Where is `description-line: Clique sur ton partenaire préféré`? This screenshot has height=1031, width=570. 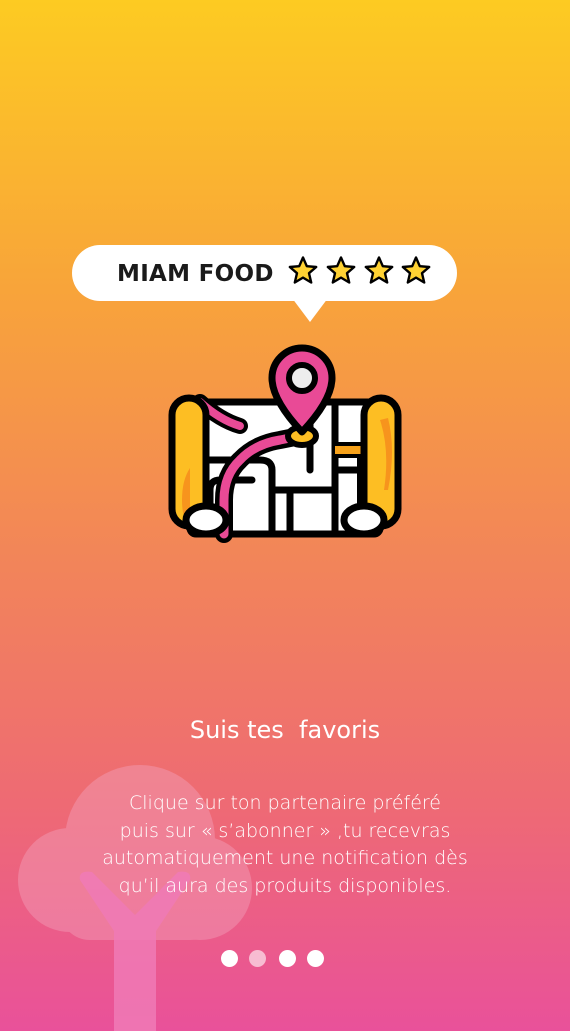 description-line: Clique sur ton partenaire préféré is located at coordinates (285, 803).